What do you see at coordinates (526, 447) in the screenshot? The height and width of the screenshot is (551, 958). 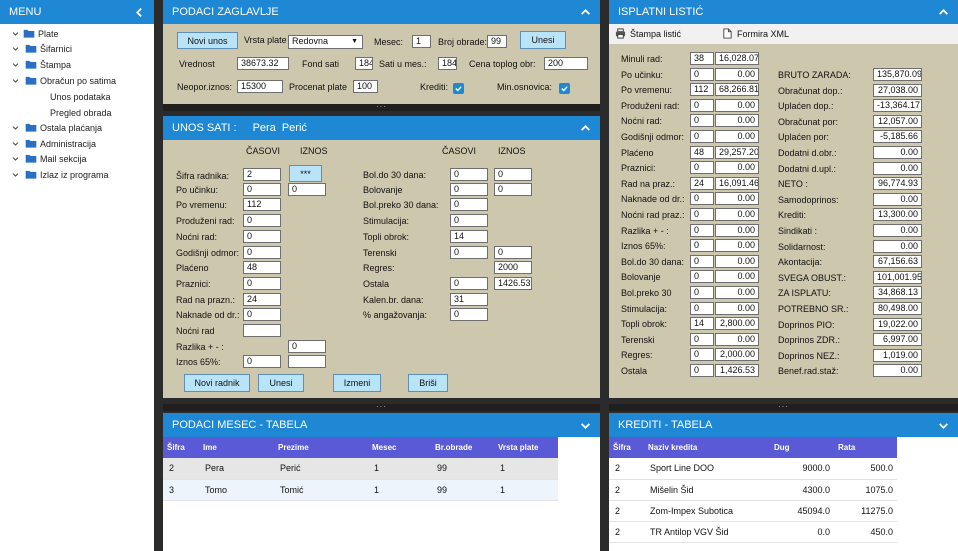 I see `column-header: Vrsta plate` at bounding box center [526, 447].